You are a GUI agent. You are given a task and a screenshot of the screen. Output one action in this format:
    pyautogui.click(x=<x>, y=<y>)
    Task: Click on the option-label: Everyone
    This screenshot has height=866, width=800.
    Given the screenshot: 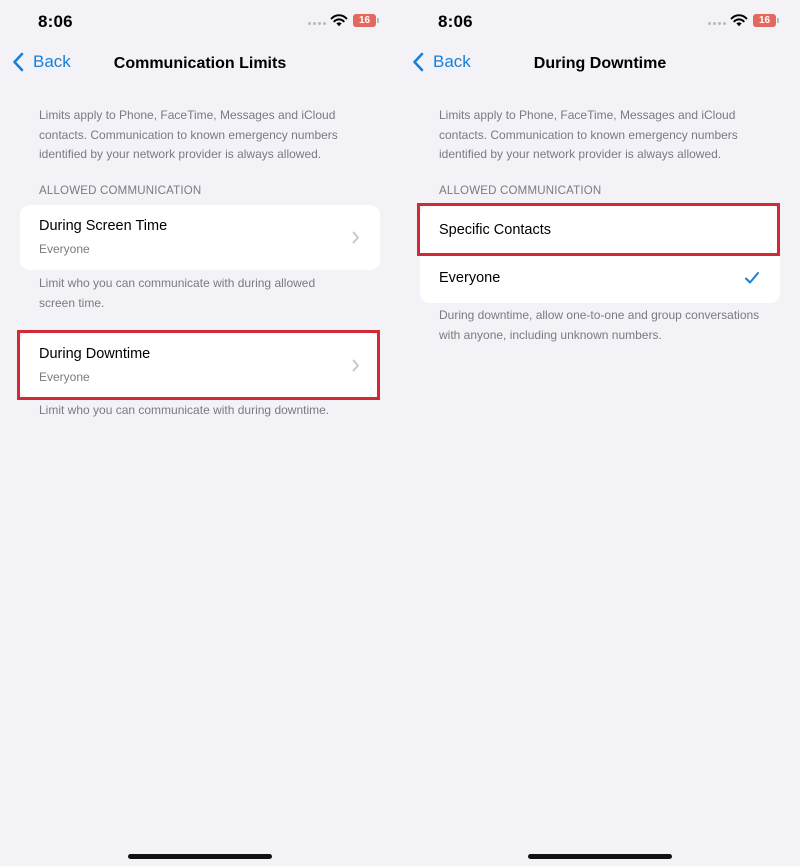 What is the action you would take?
    pyautogui.click(x=470, y=278)
    